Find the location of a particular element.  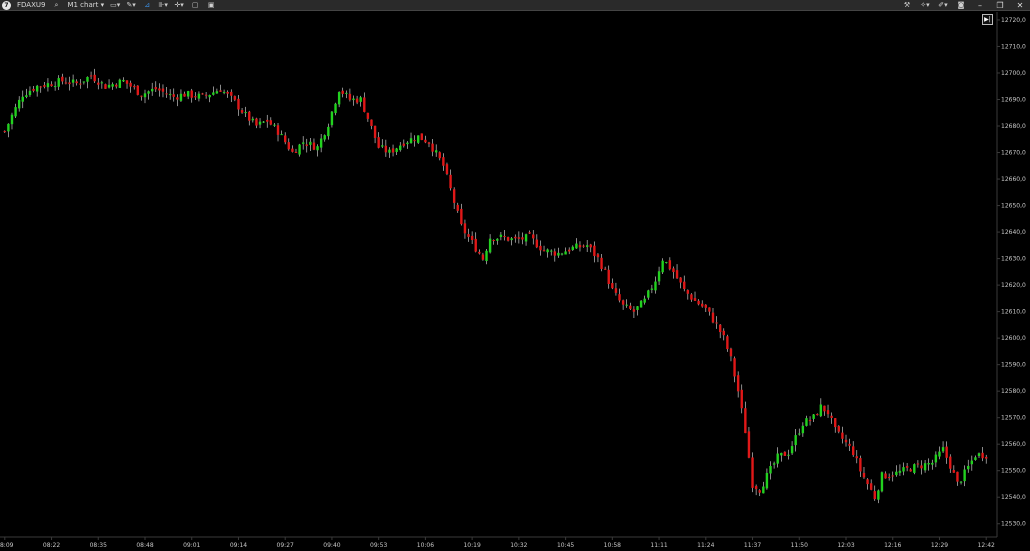

search-icon: ⌕ is located at coordinates (56, 5).